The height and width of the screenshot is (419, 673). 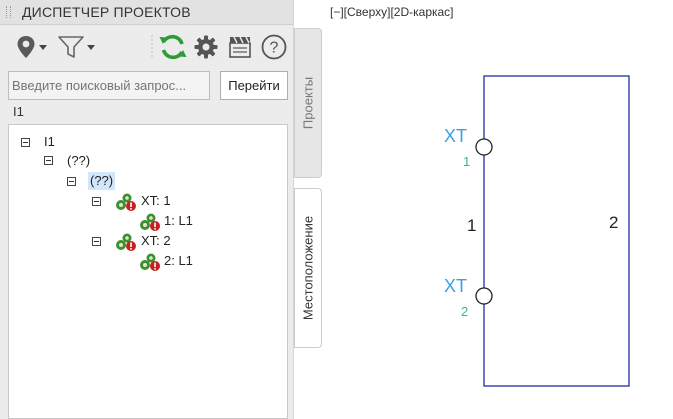 I want to click on tree-node-level2: (??), so click(x=102, y=181).